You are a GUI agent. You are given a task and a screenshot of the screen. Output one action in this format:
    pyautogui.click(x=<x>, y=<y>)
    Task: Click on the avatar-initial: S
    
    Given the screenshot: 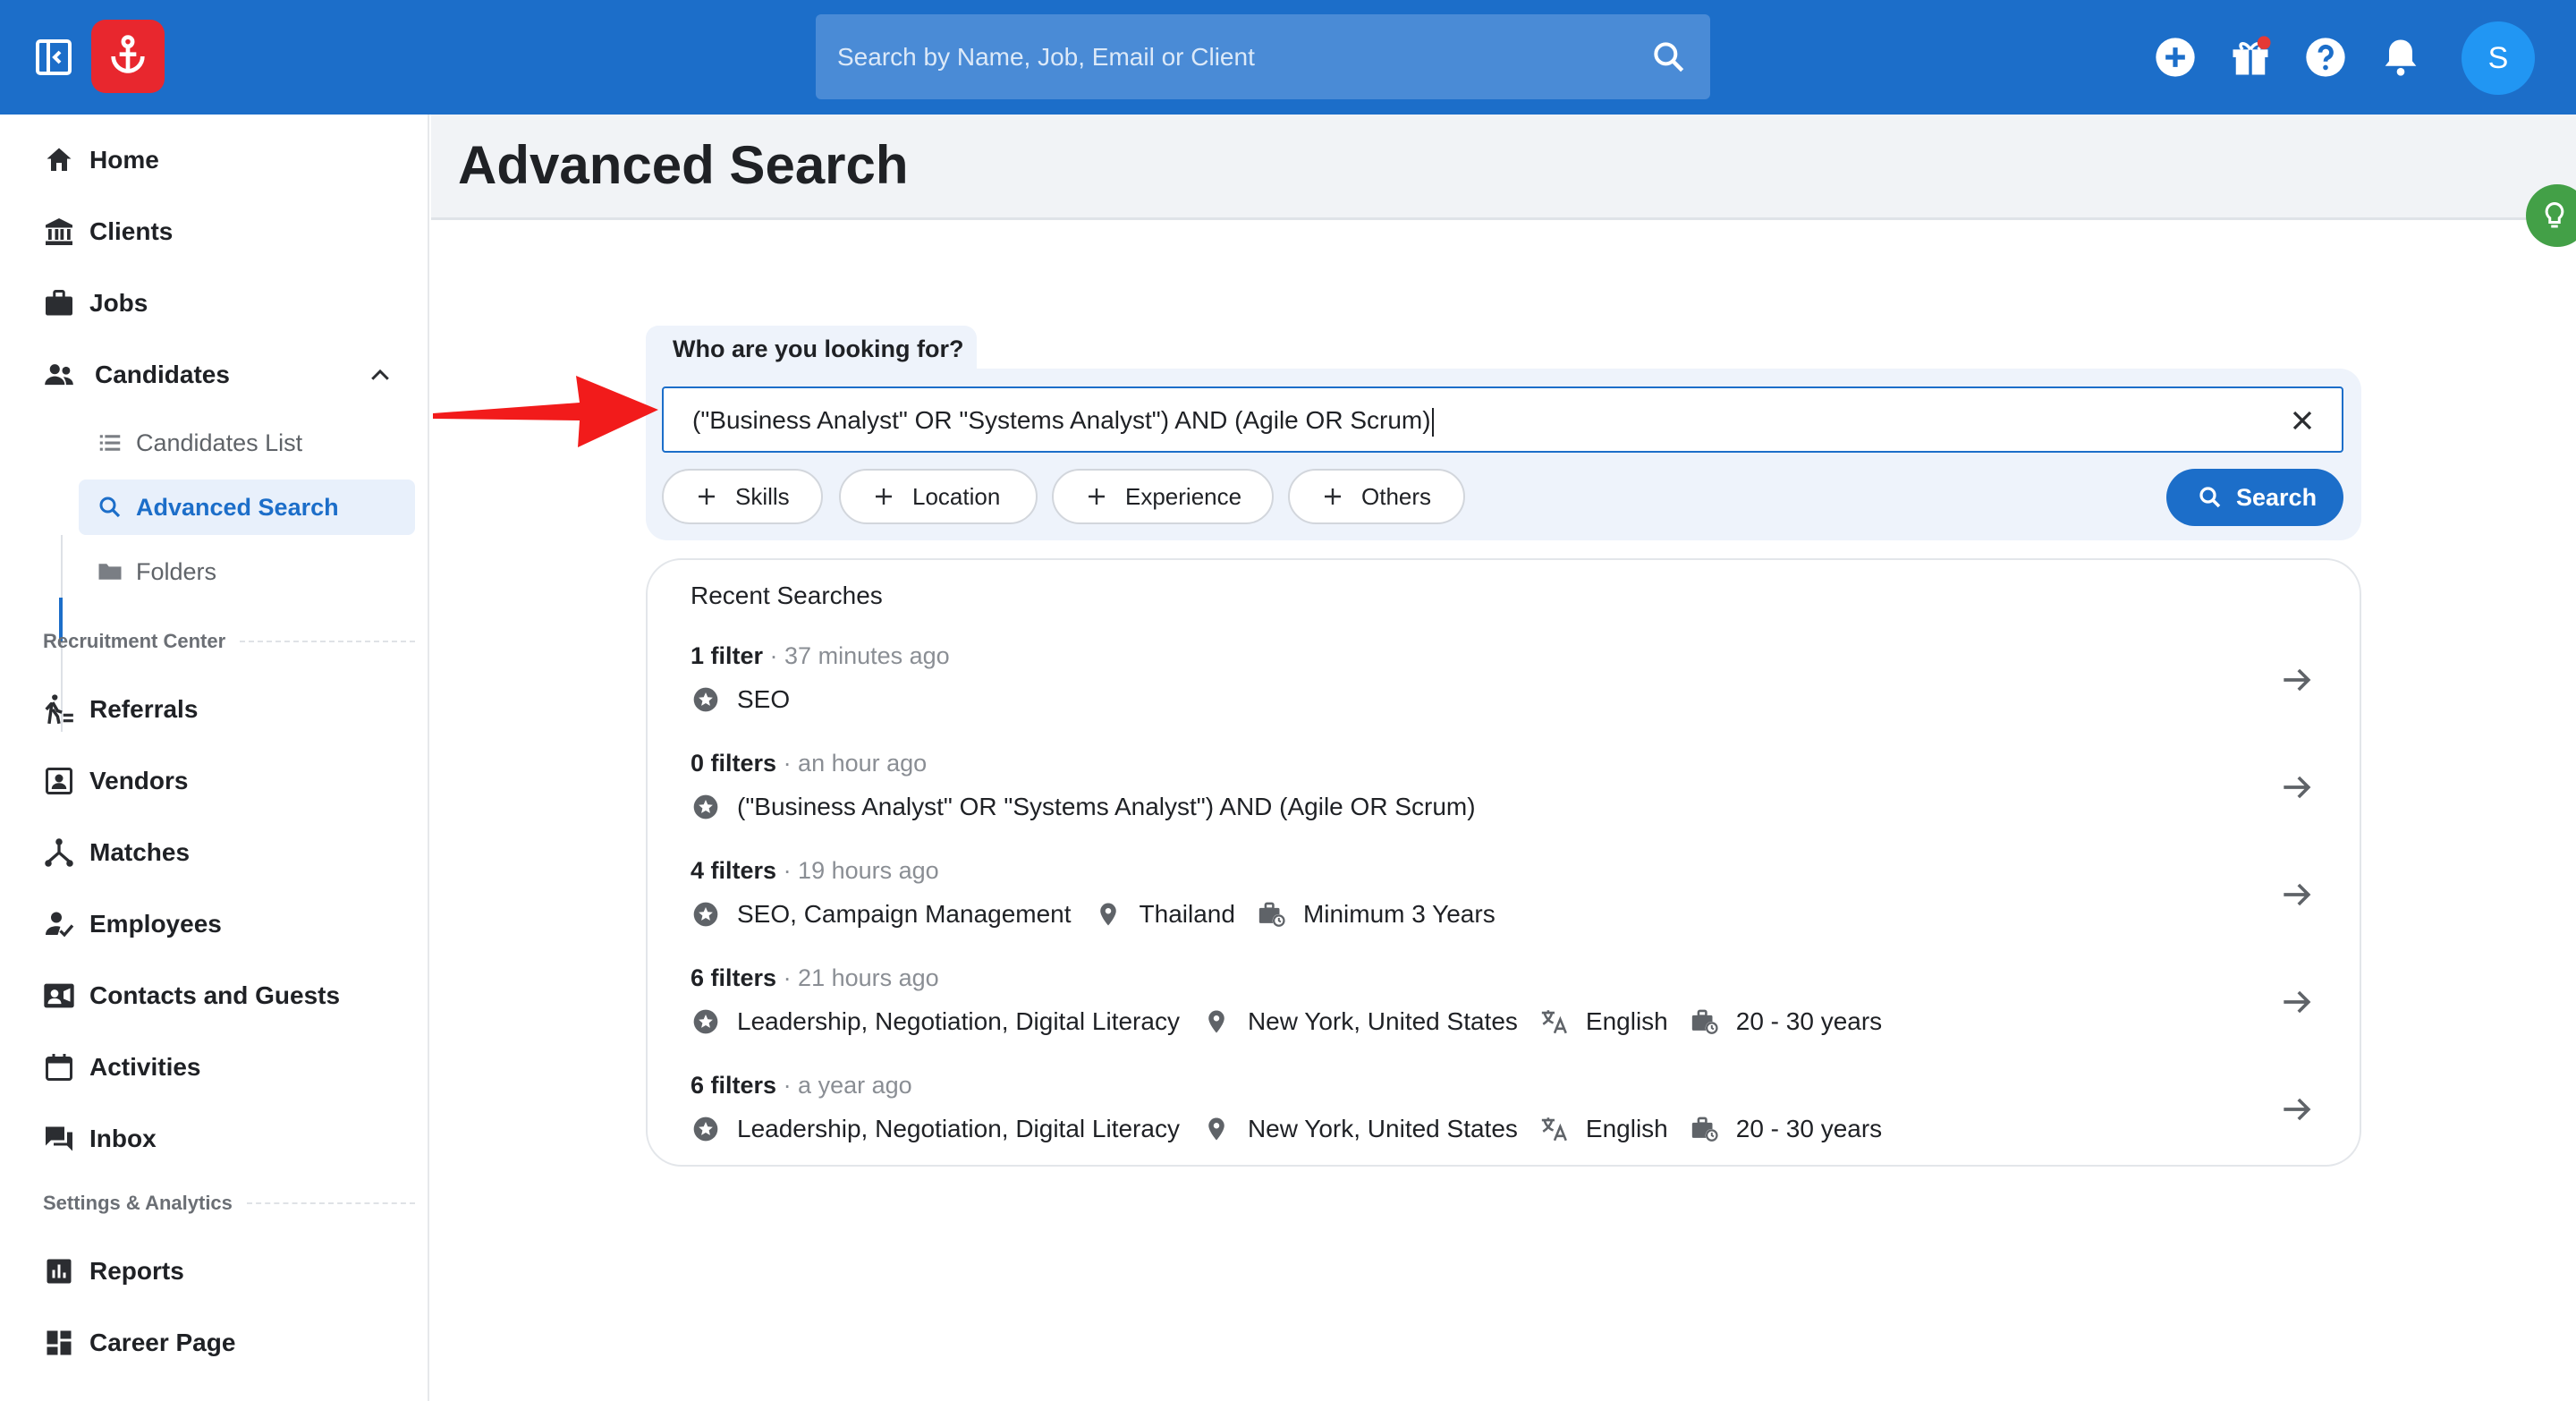 What is the action you would take?
    pyautogui.click(x=2498, y=58)
    